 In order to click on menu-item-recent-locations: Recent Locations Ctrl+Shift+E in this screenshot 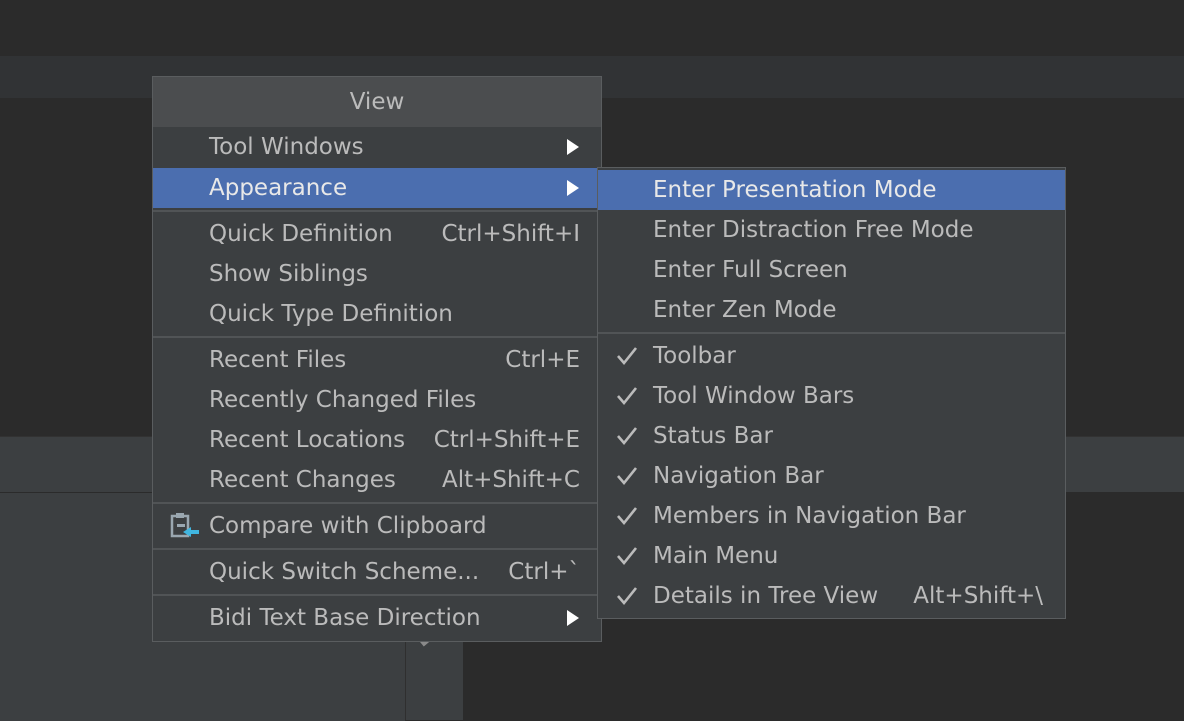, I will do `click(377, 440)`.